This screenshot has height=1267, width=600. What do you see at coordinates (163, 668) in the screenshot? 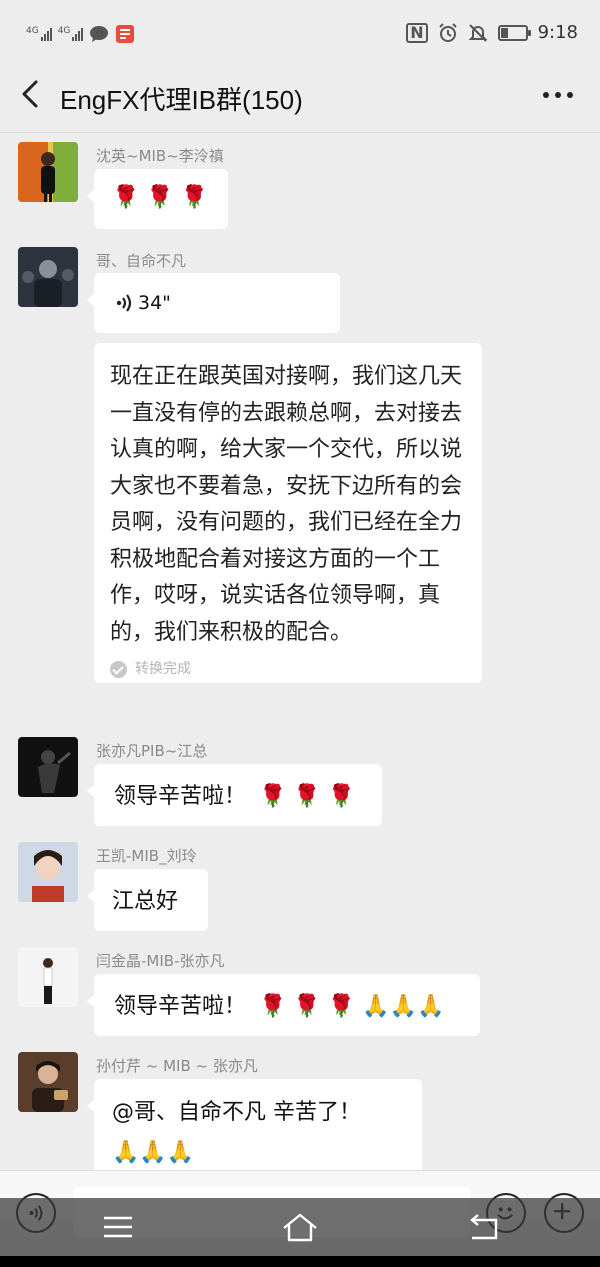
I see `transcript-status-label: 转换完成` at bounding box center [163, 668].